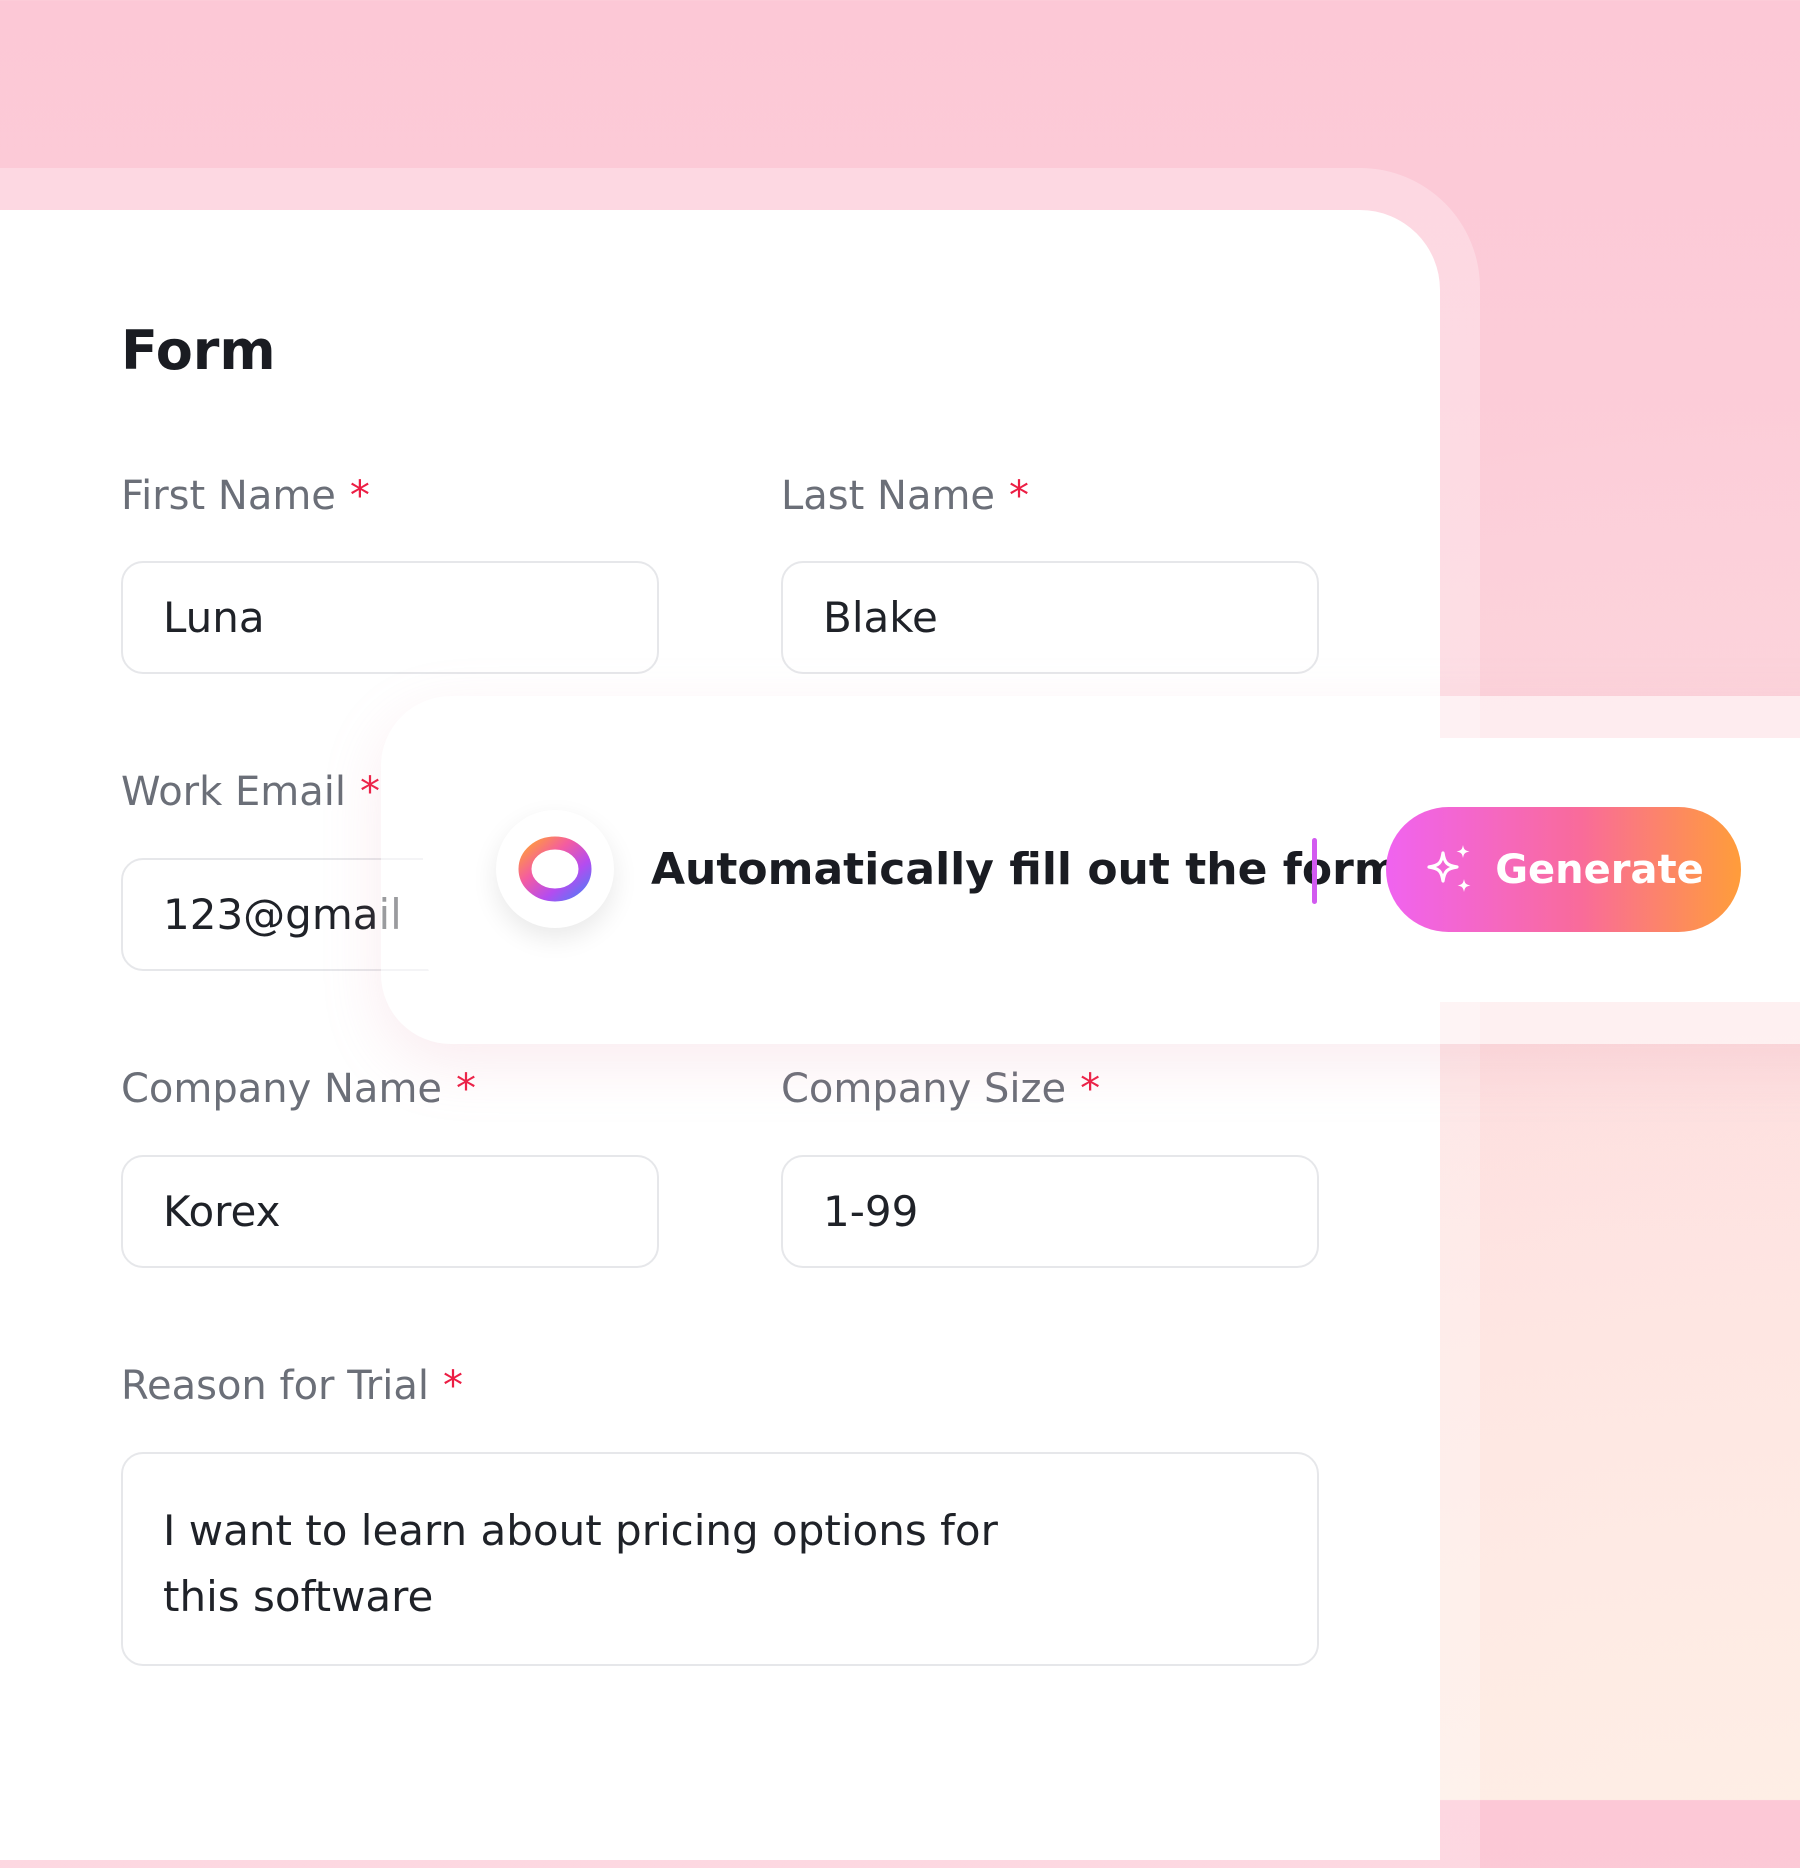  What do you see at coordinates (298, 1089) in the screenshot?
I see `company-name-label: Company Name *` at bounding box center [298, 1089].